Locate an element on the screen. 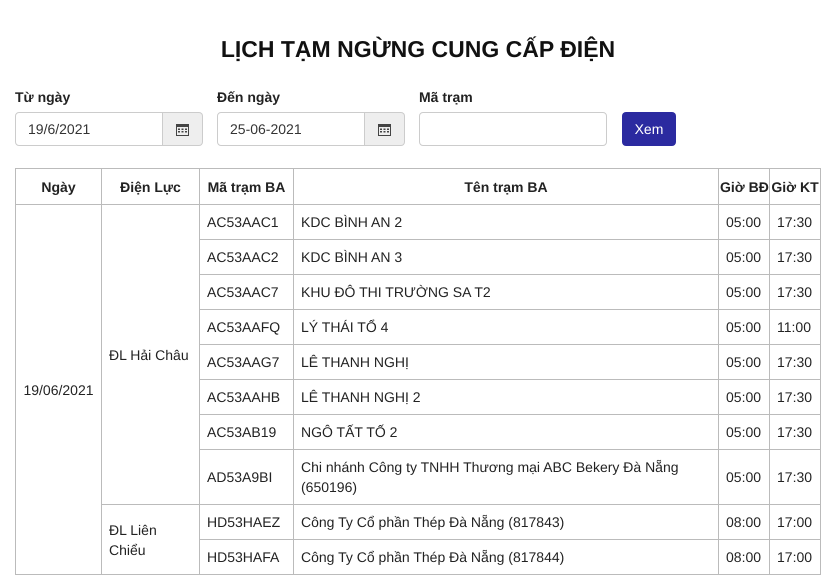  table-cell: 11:00 is located at coordinates (795, 327).